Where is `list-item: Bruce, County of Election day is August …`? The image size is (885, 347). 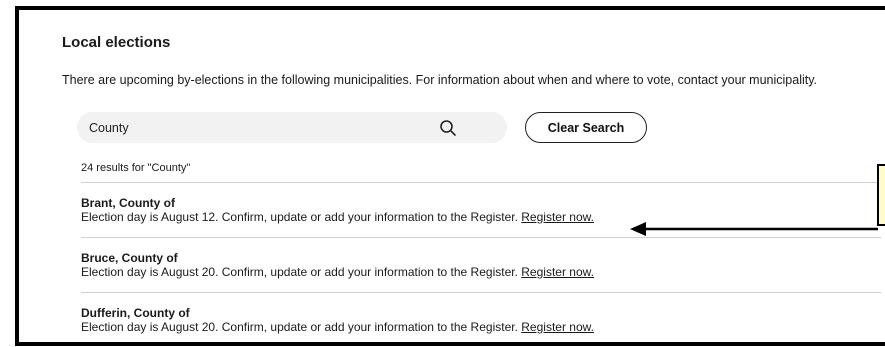 list-item: Bruce, County of Election day is August … is located at coordinates (481, 264).